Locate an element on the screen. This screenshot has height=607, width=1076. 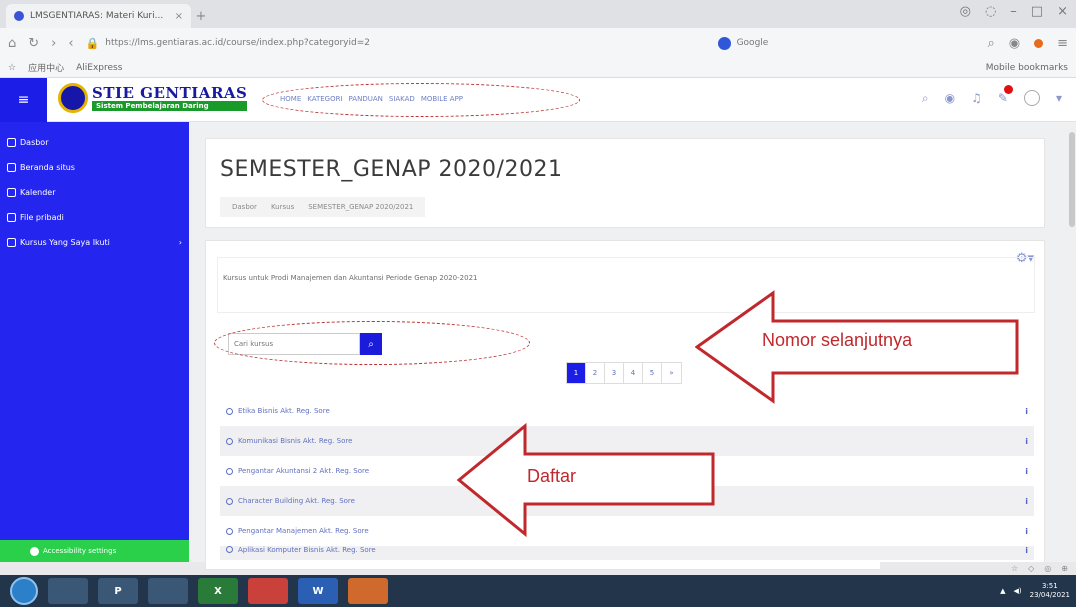
user-menu-chevron-icon: ▾ is located at coordinates (1059, 98).